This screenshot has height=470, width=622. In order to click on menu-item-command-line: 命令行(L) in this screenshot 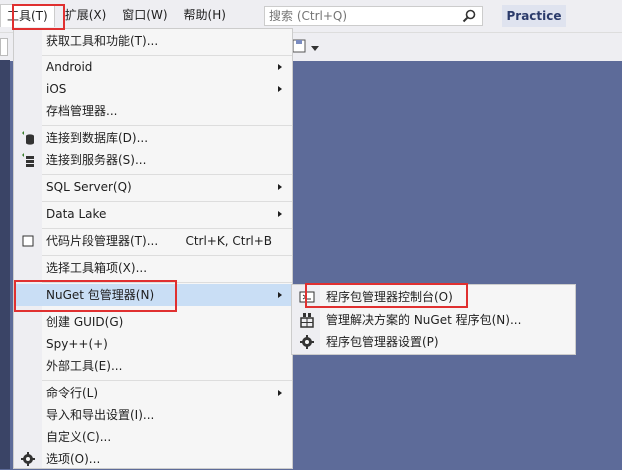, I will do `click(153, 393)`.